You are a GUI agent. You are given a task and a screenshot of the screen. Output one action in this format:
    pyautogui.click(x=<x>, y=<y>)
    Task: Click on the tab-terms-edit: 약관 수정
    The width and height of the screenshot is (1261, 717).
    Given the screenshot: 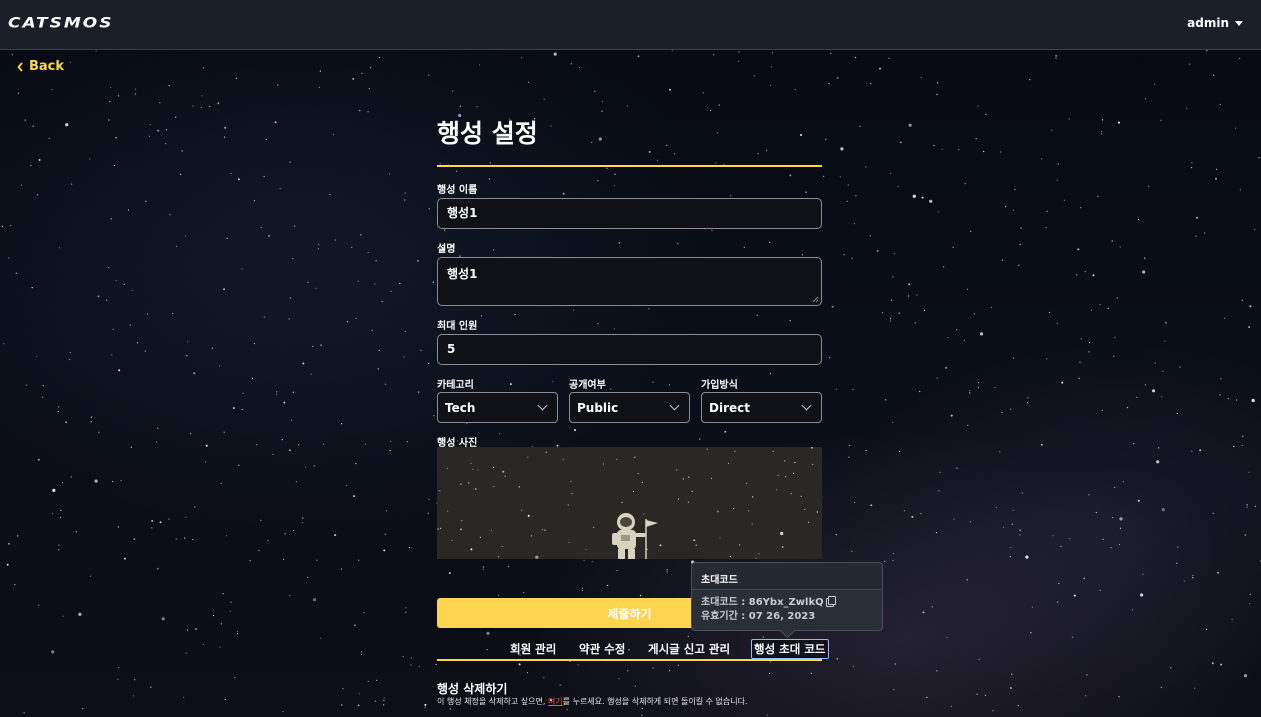 What is the action you would take?
    pyautogui.click(x=602, y=649)
    